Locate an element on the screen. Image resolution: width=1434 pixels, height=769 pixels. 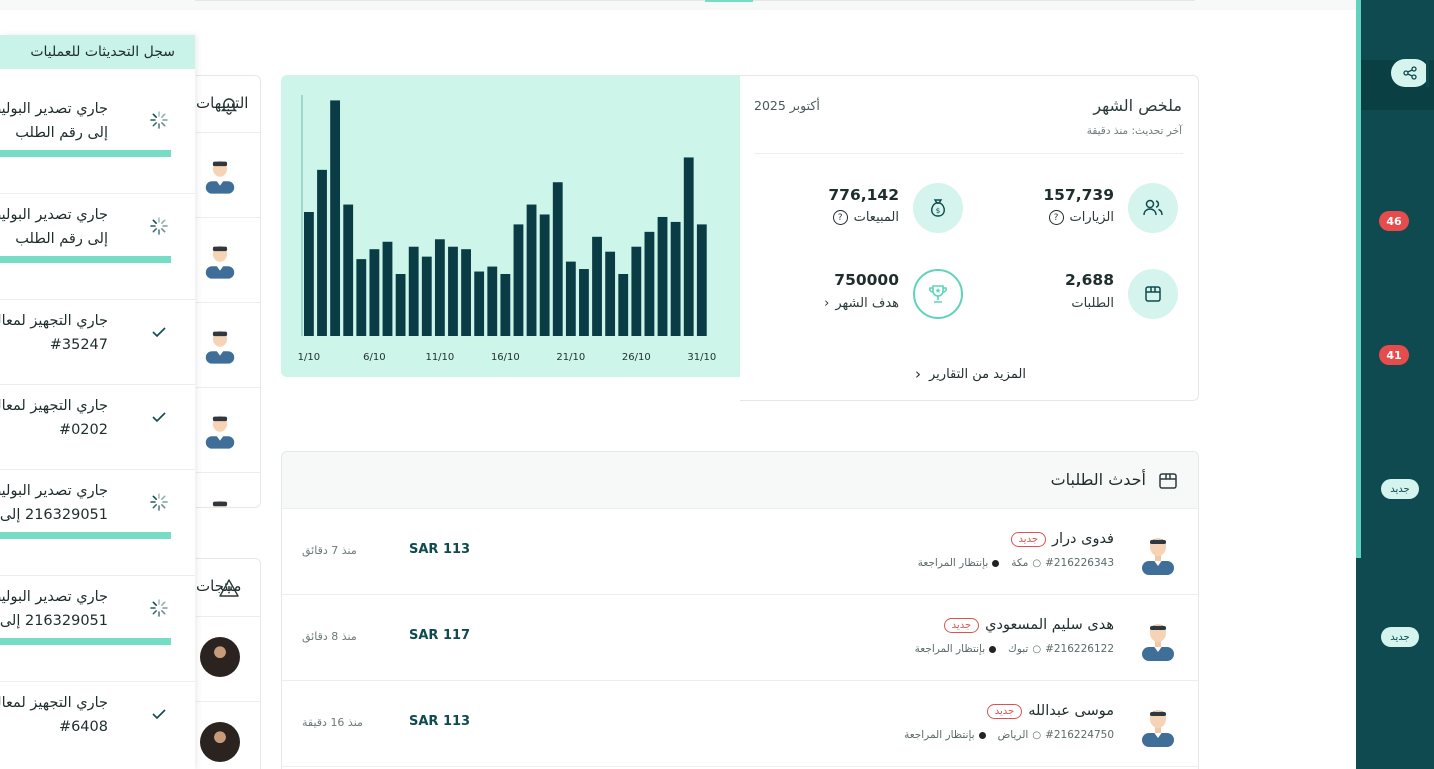
top-bar is located at coordinates (678, 5).